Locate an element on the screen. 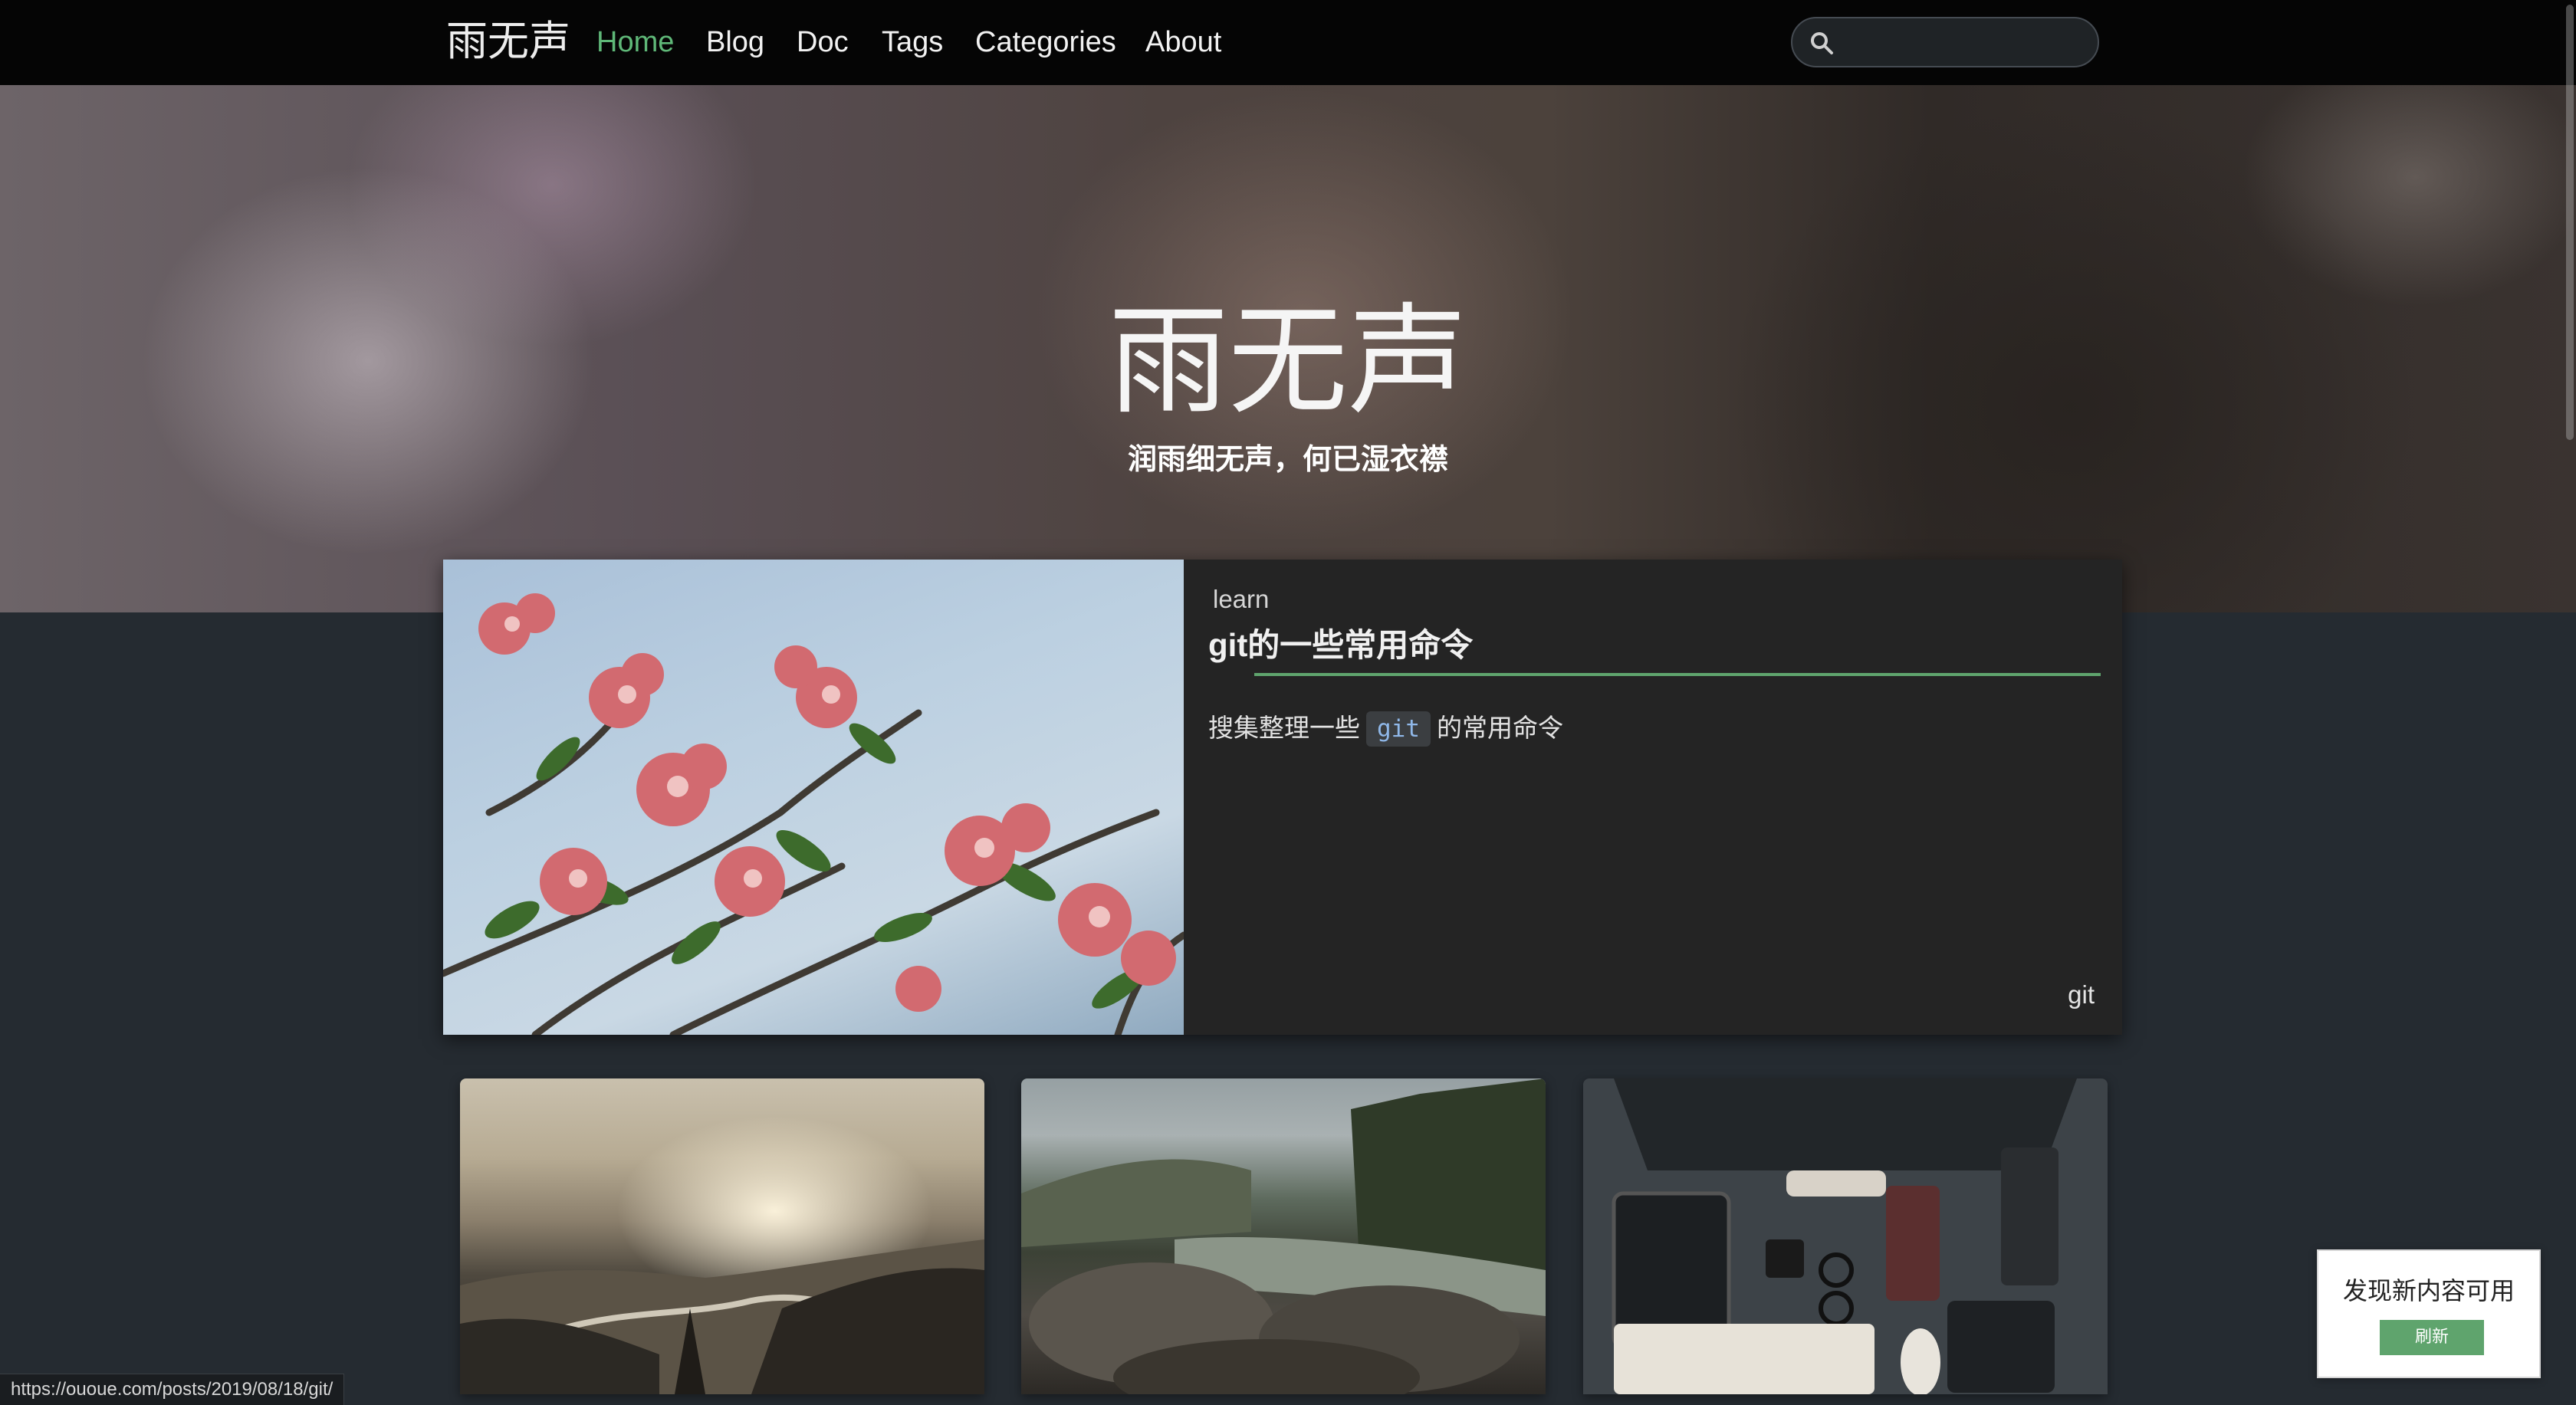  status-bar-url: https://ououe.com/posts/2019/08/18/git/ is located at coordinates (172, 1389).